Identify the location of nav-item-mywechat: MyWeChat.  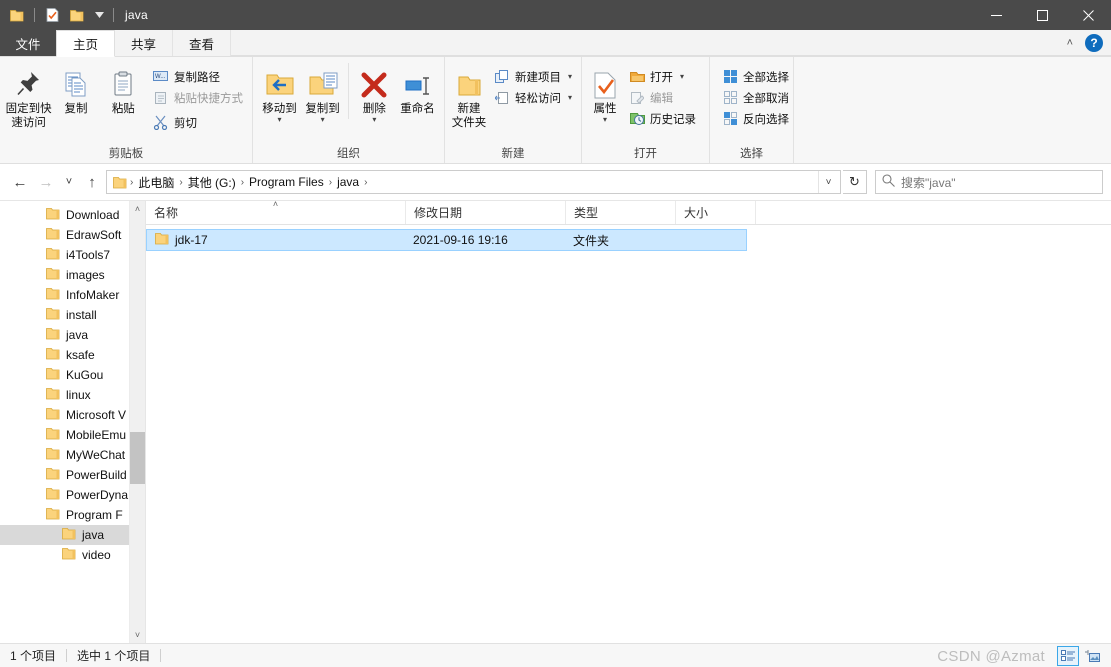
(64, 455).